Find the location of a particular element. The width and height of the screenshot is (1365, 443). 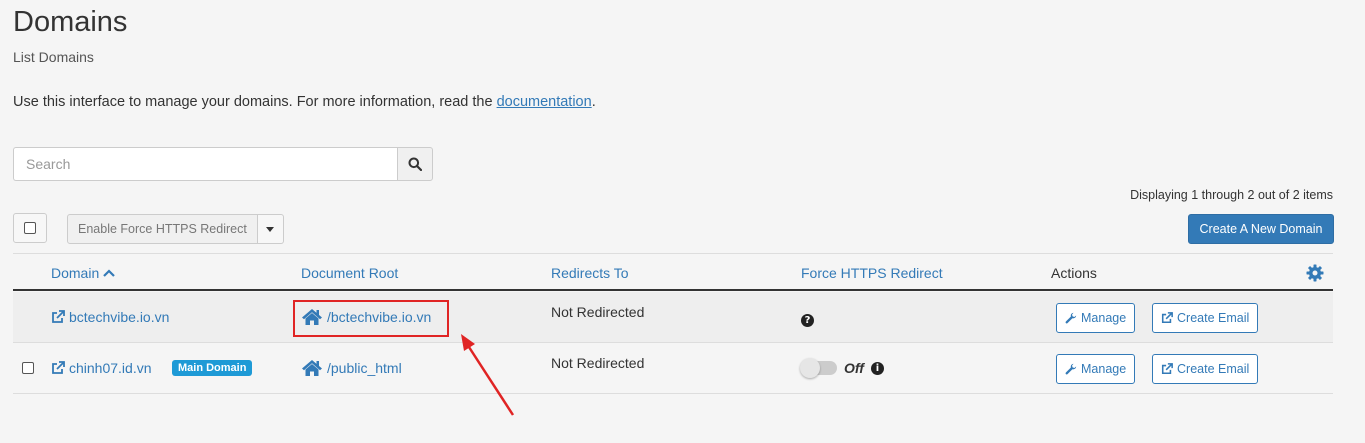

row-checkbox is located at coordinates (28, 368).